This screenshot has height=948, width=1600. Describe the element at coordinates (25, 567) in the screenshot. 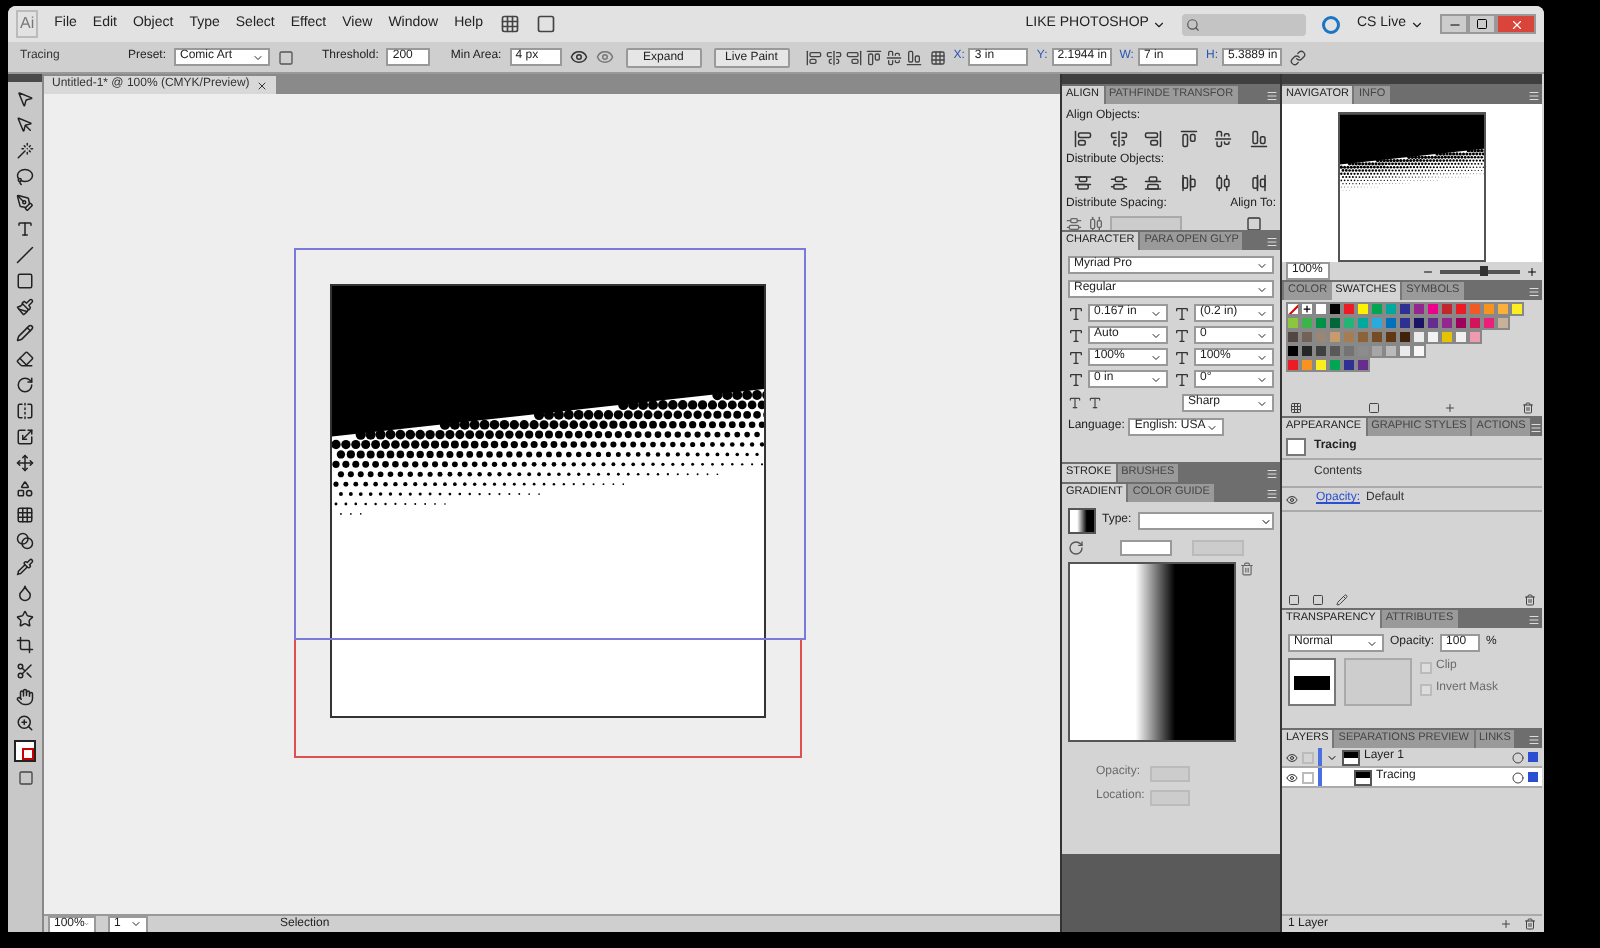

I see `eyedropper-icon` at that location.